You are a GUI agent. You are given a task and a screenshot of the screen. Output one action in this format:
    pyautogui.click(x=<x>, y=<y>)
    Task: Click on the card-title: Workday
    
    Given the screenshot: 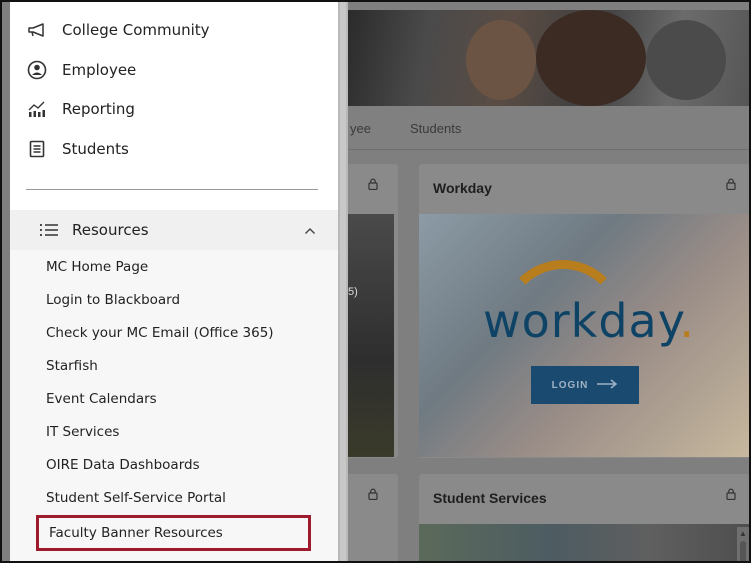 What is the action you would take?
    pyautogui.click(x=462, y=188)
    